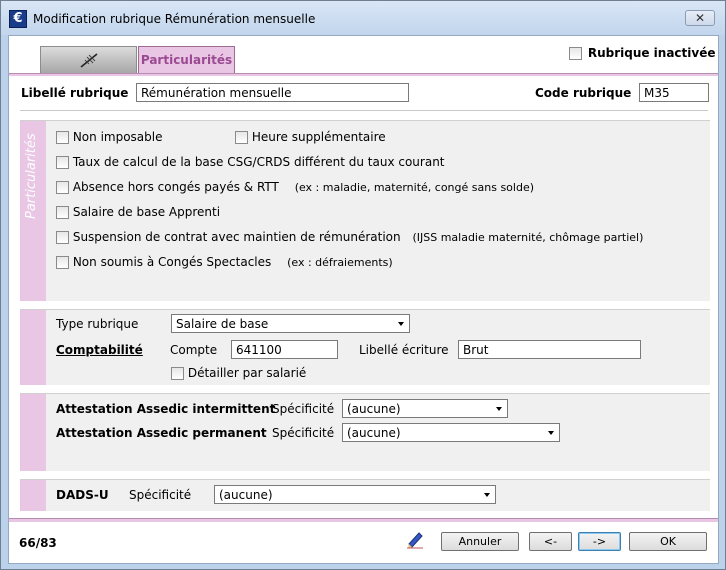 This screenshot has height=570, width=726. Describe the element at coordinates (272, 92) in the screenshot. I see `libelle-rubrique-input: Rémunération mensuelle` at that location.